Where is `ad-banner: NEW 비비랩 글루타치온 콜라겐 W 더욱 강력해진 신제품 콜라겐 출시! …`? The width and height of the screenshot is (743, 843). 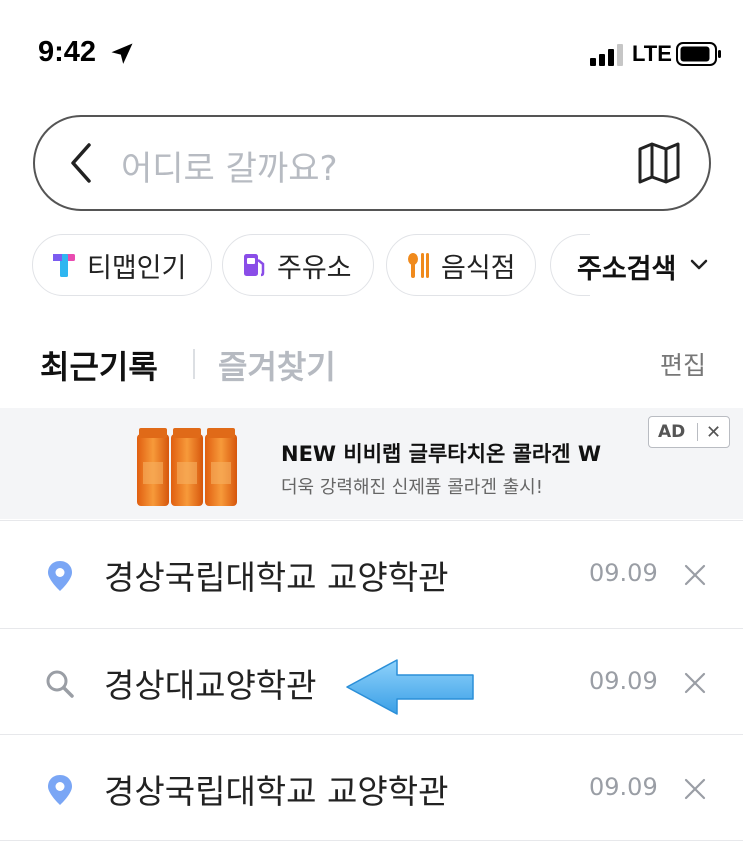
ad-banner: NEW 비비랩 글루타치온 콜라겐 W 더욱 강력해진 신제품 콜라겐 출시! … is located at coordinates (371, 463).